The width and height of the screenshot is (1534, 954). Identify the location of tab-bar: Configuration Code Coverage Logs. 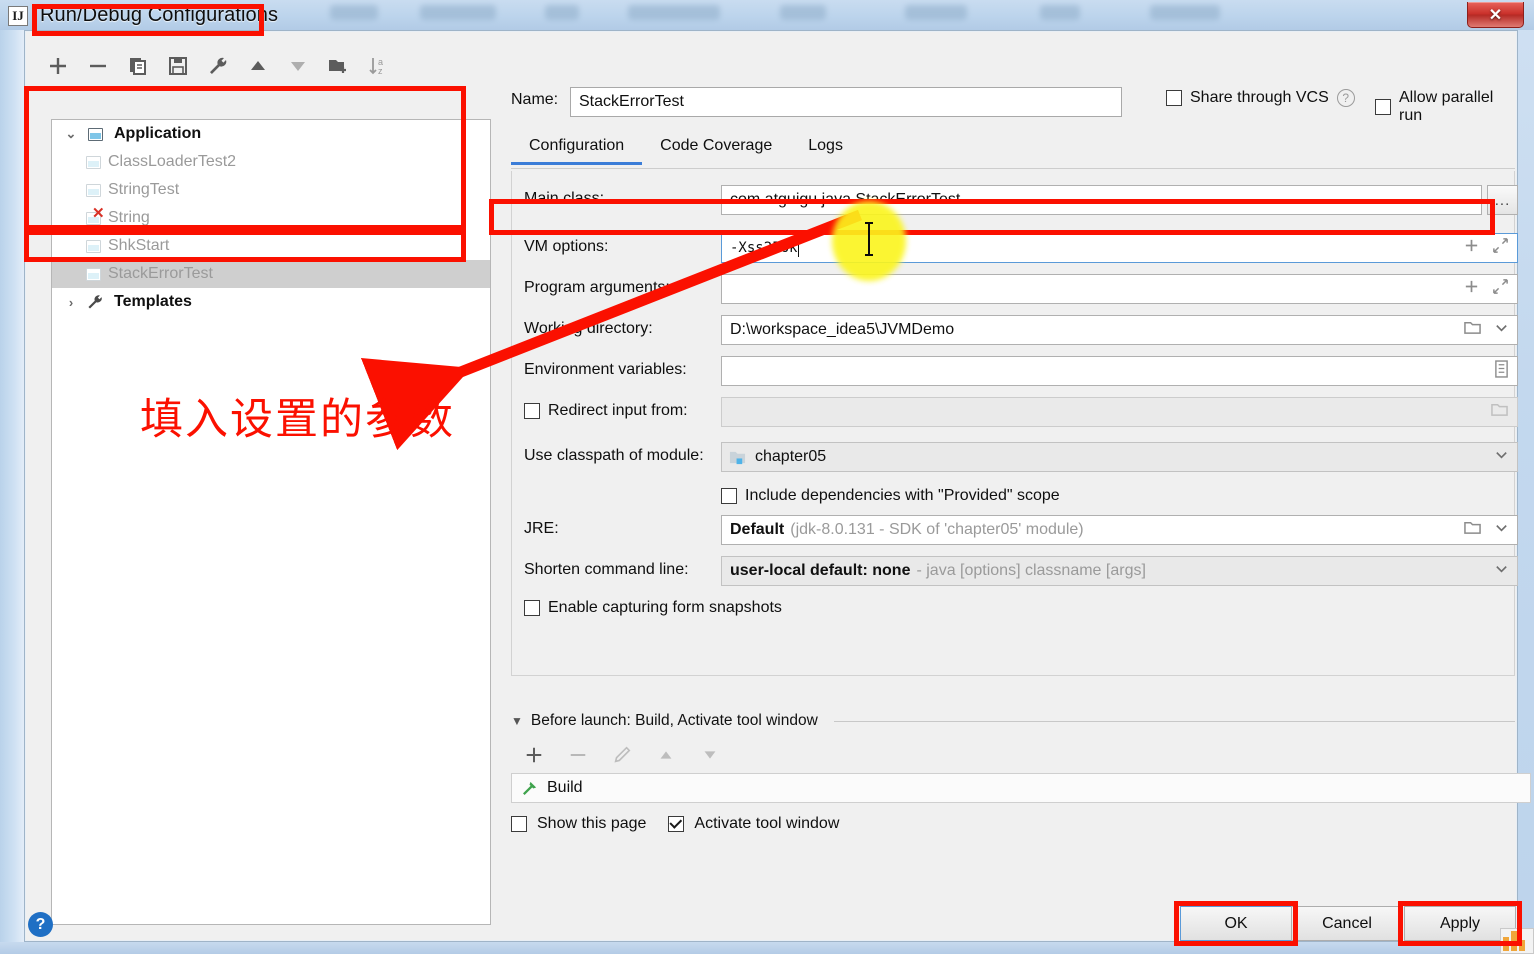
(1013, 152).